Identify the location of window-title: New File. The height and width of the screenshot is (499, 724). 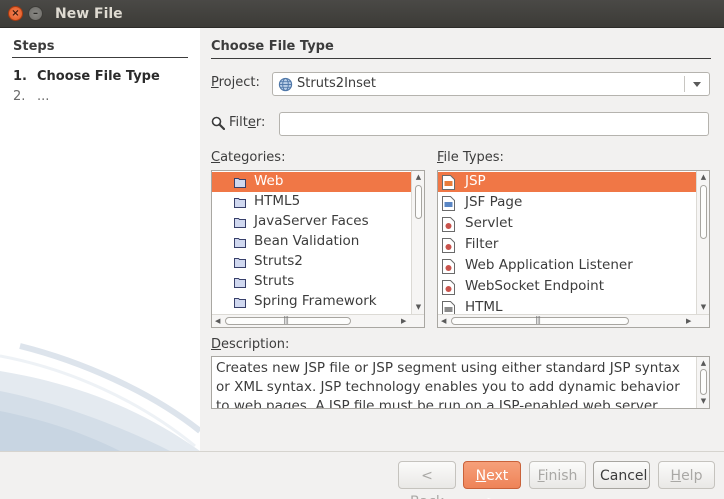
(89, 14).